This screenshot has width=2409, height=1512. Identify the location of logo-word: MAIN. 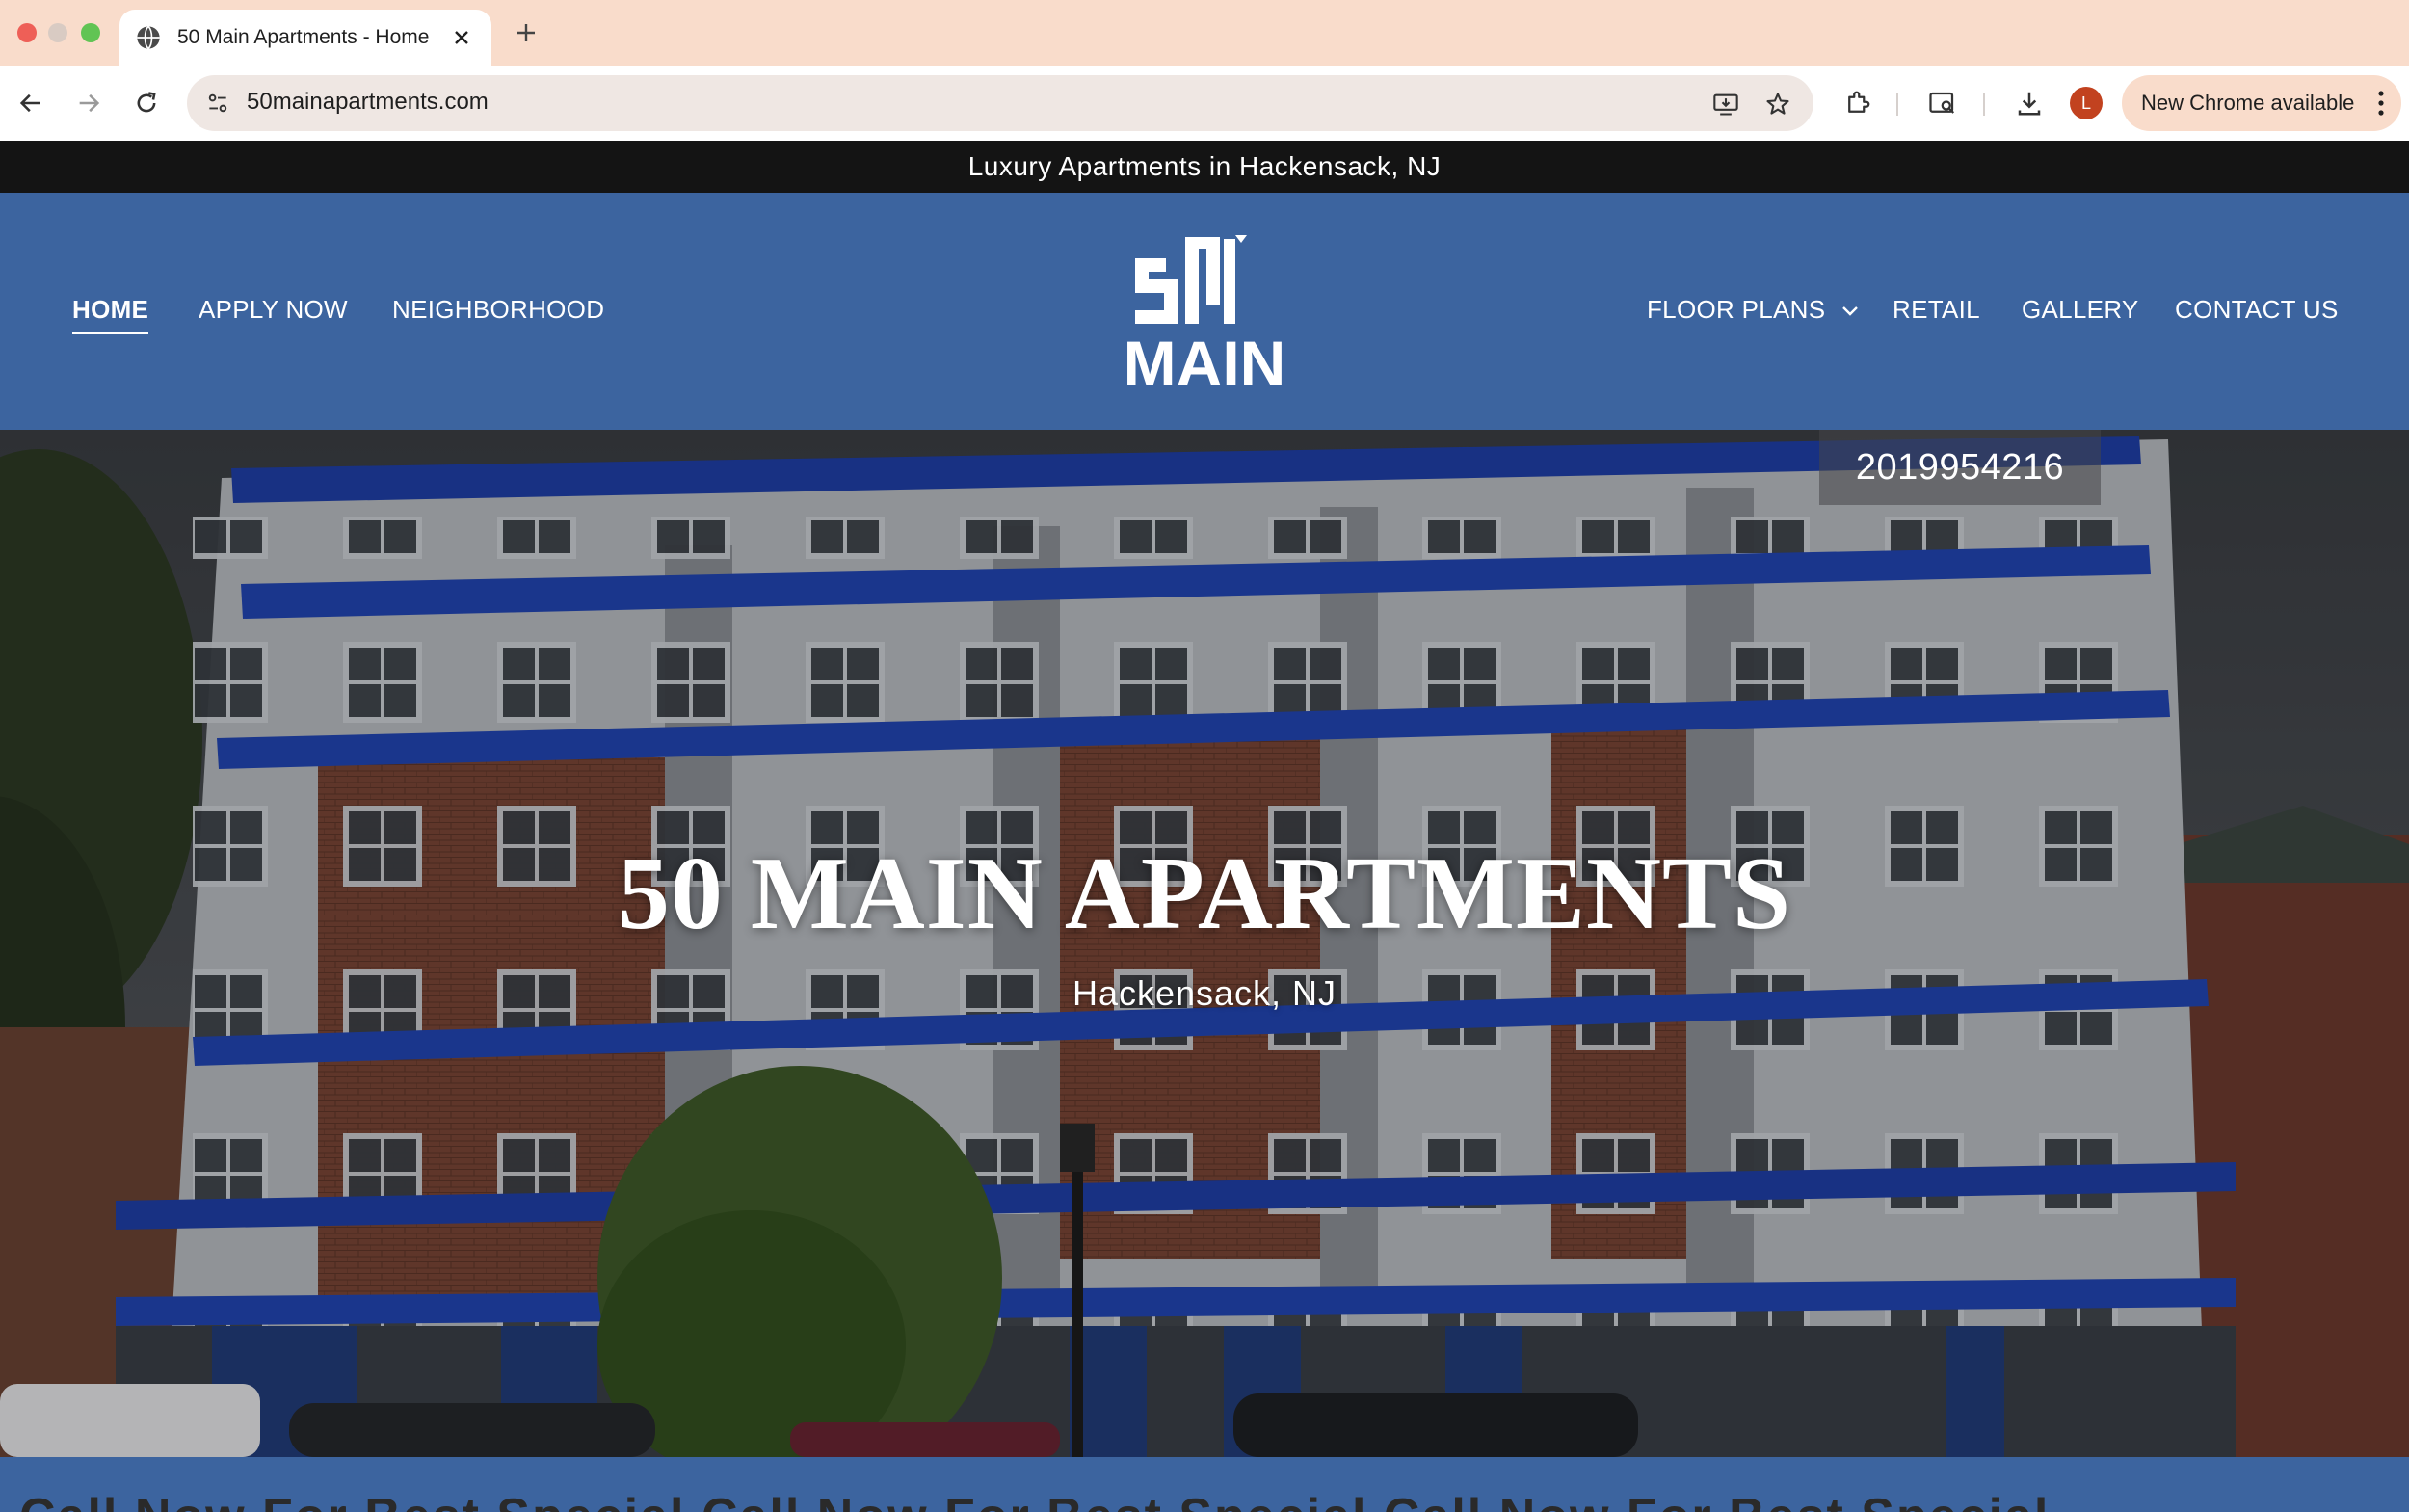
(1204, 361).